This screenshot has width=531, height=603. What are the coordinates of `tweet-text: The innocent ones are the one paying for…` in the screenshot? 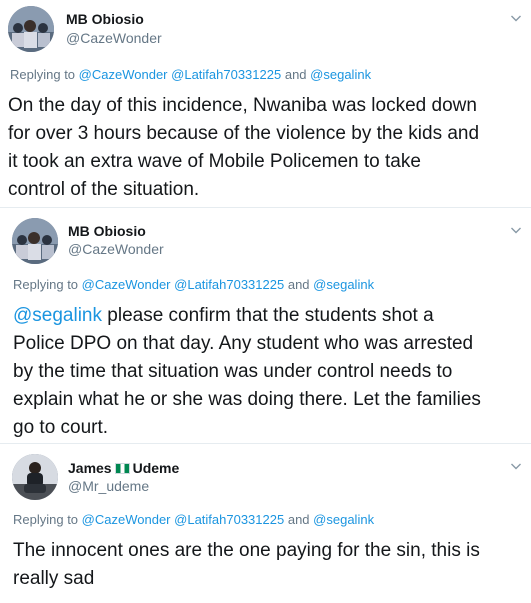 It's located at (246, 564).